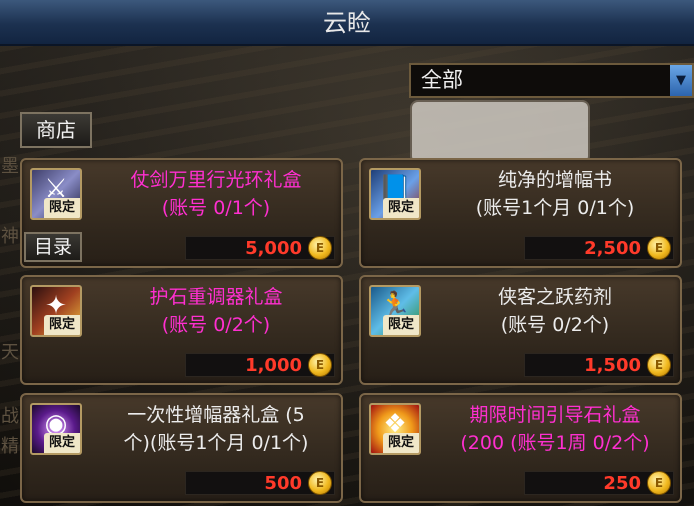 This screenshot has height=506, width=694. I want to click on price-bar: 1,500 E, so click(599, 365).